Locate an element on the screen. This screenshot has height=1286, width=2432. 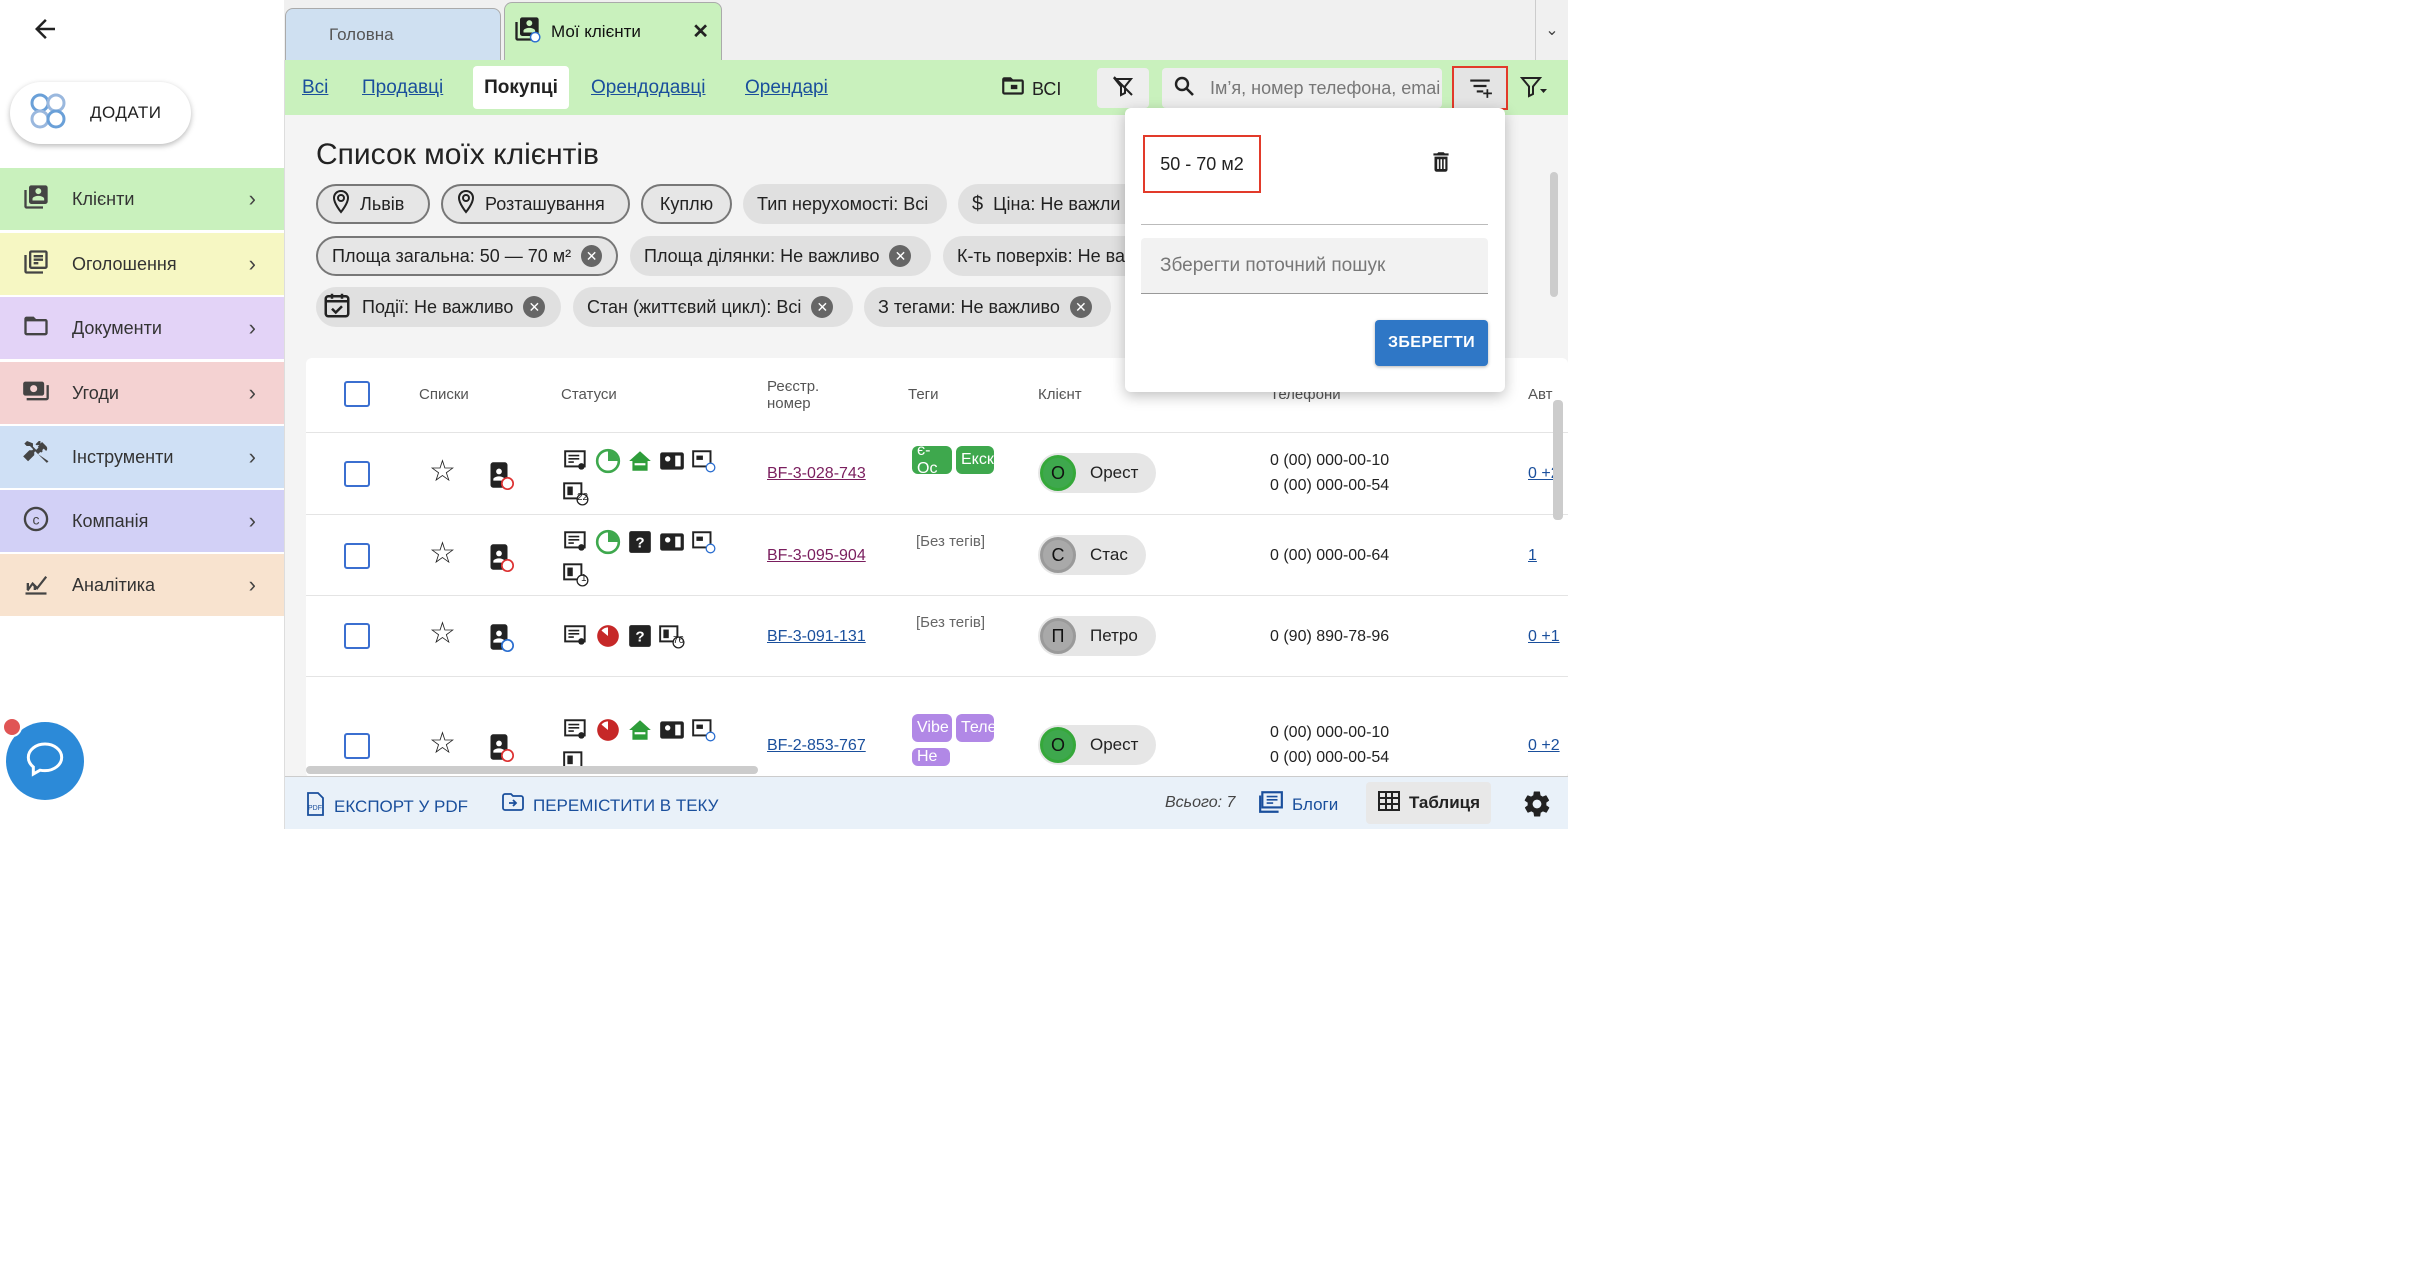
gear-icon is located at coordinates (1537, 806).